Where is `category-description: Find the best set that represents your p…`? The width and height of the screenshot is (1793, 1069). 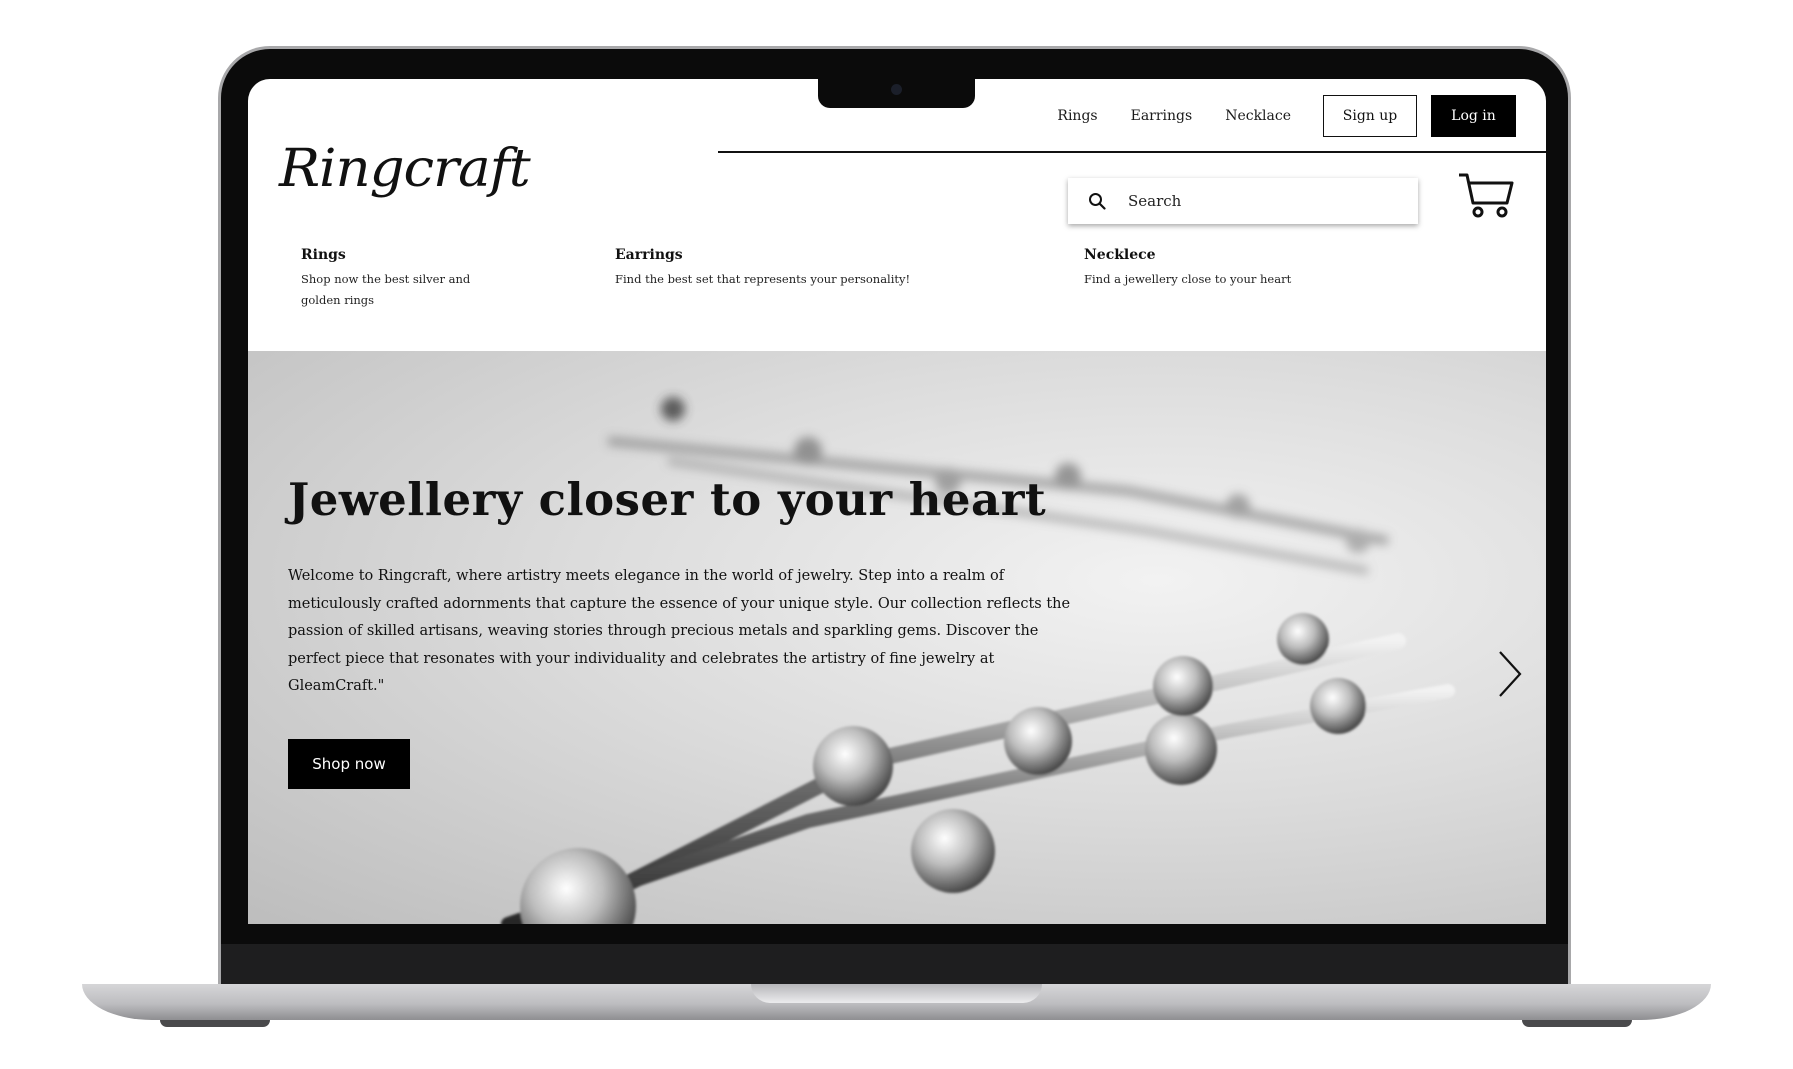
category-description: Find the best set that represents your p… is located at coordinates (763, 279).